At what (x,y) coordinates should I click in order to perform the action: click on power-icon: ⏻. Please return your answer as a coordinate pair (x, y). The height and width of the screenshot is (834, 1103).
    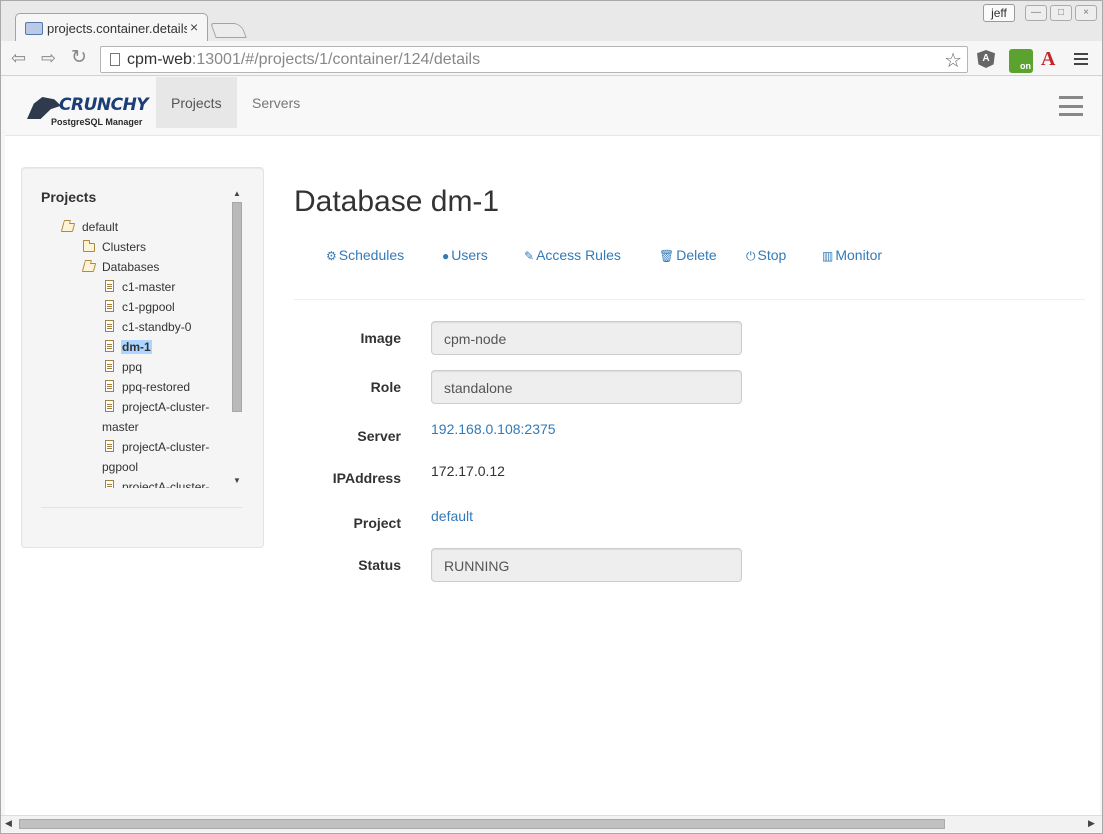
    Looking at the image, I should click on (751, 256).